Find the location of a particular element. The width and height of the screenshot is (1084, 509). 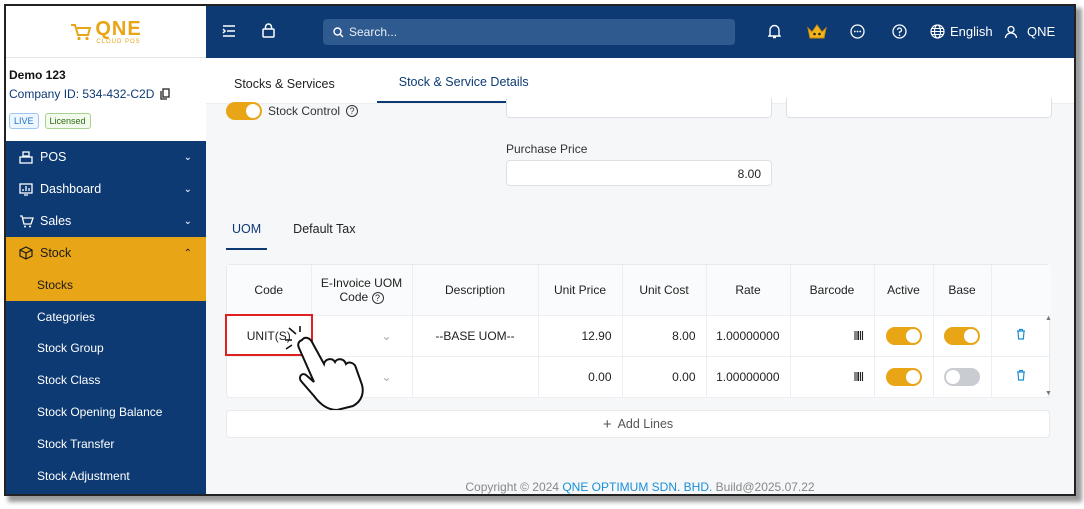

column-header-einvoice: E-Invoice UOM Code ? is located at coordinates (362, 290).